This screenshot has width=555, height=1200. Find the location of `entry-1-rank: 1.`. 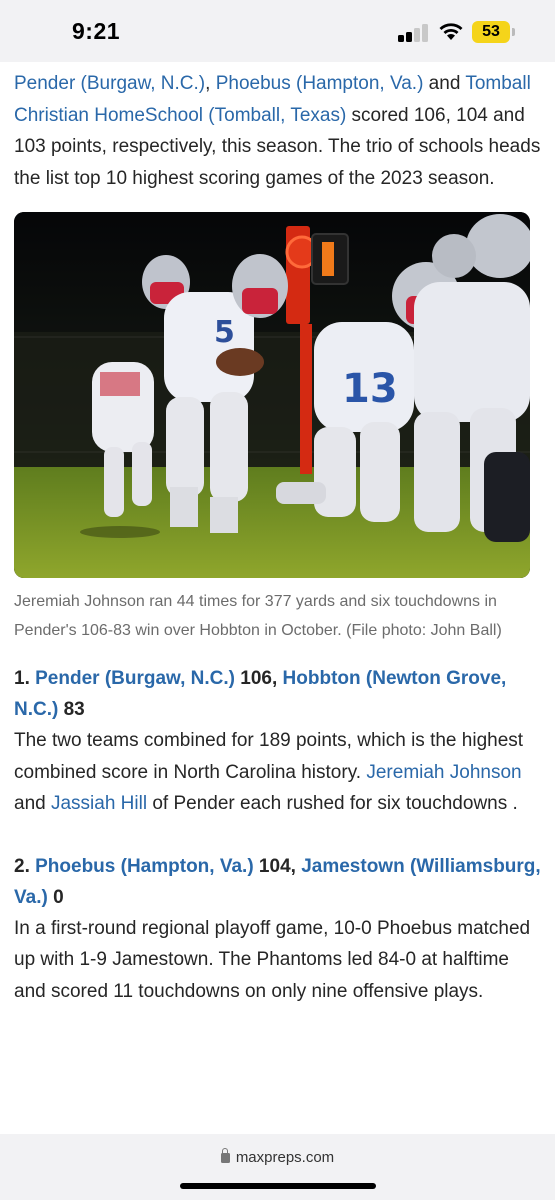

entry-1-rank: 1. is located at coordinates (25, 678).